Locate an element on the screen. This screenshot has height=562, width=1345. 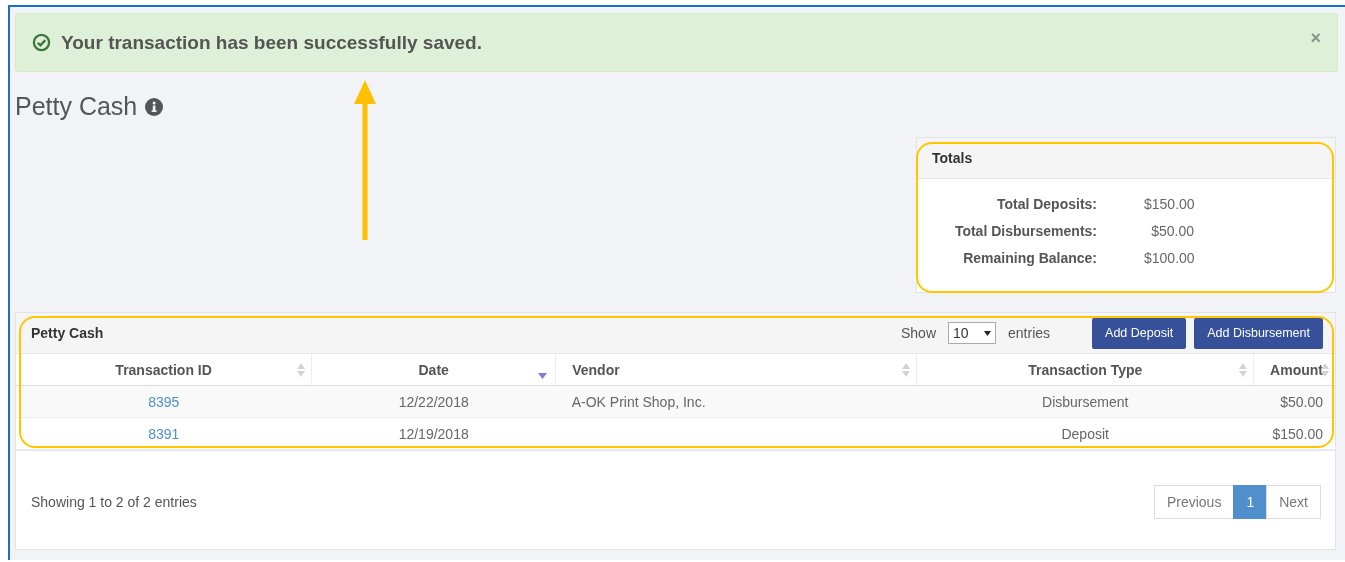
page-title: Petty Cash is located at coordinates (76, 106).